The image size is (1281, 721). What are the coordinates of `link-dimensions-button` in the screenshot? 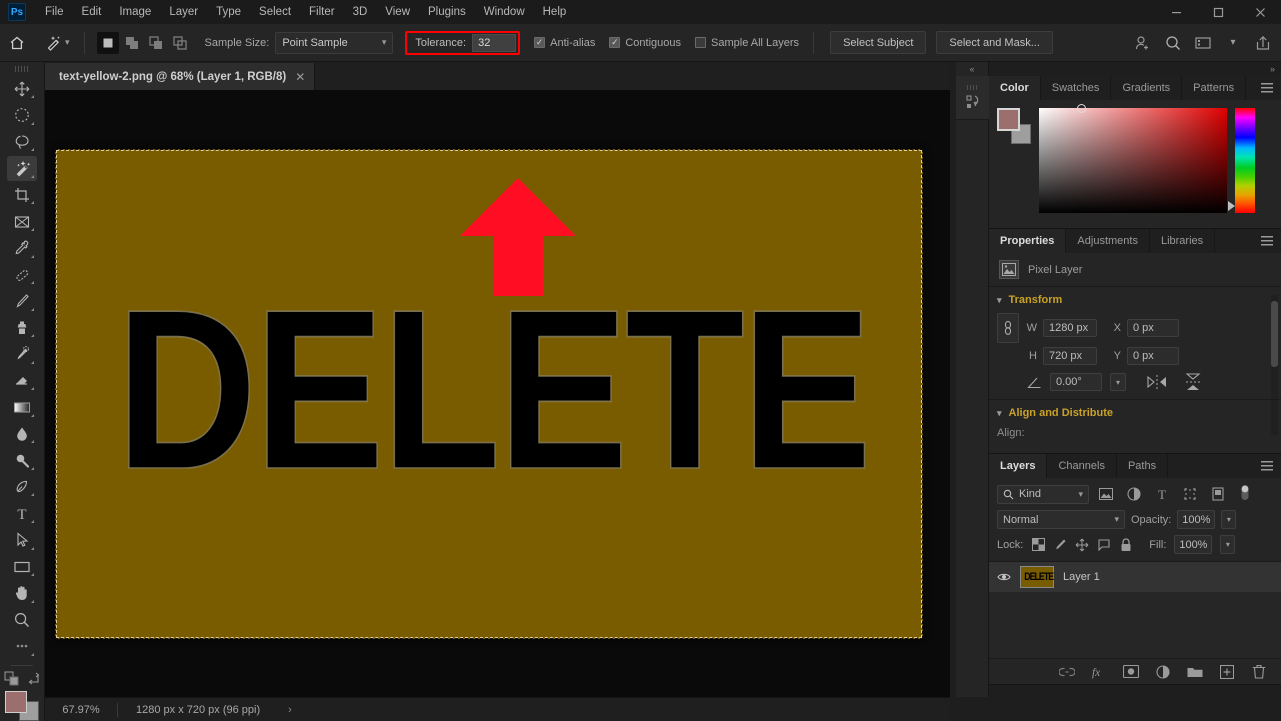 It's located at (1008, 328).